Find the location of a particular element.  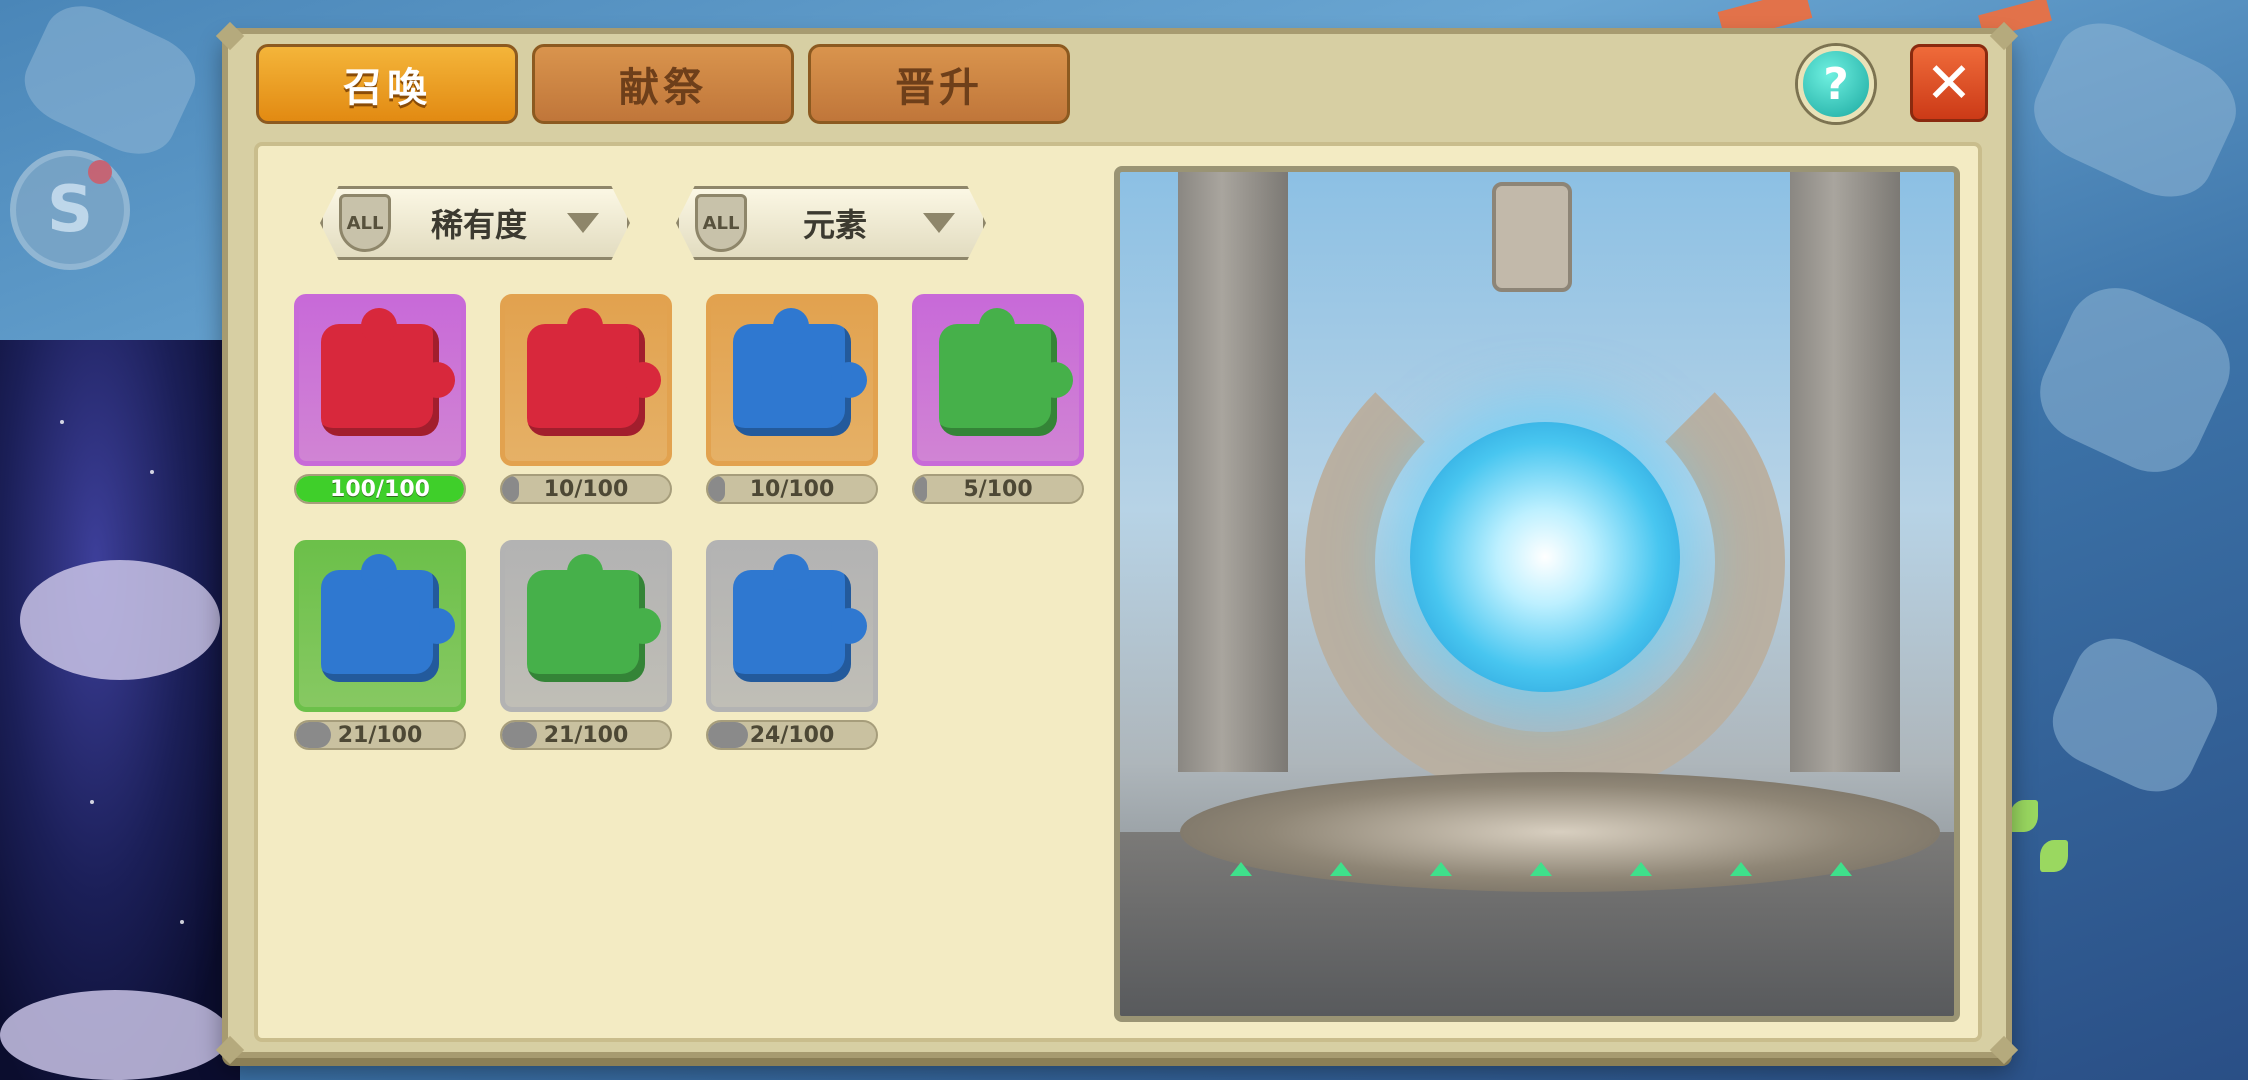

rarity-filter-dropdown: ALL 稀有度 is located at coordinates (475, 223).